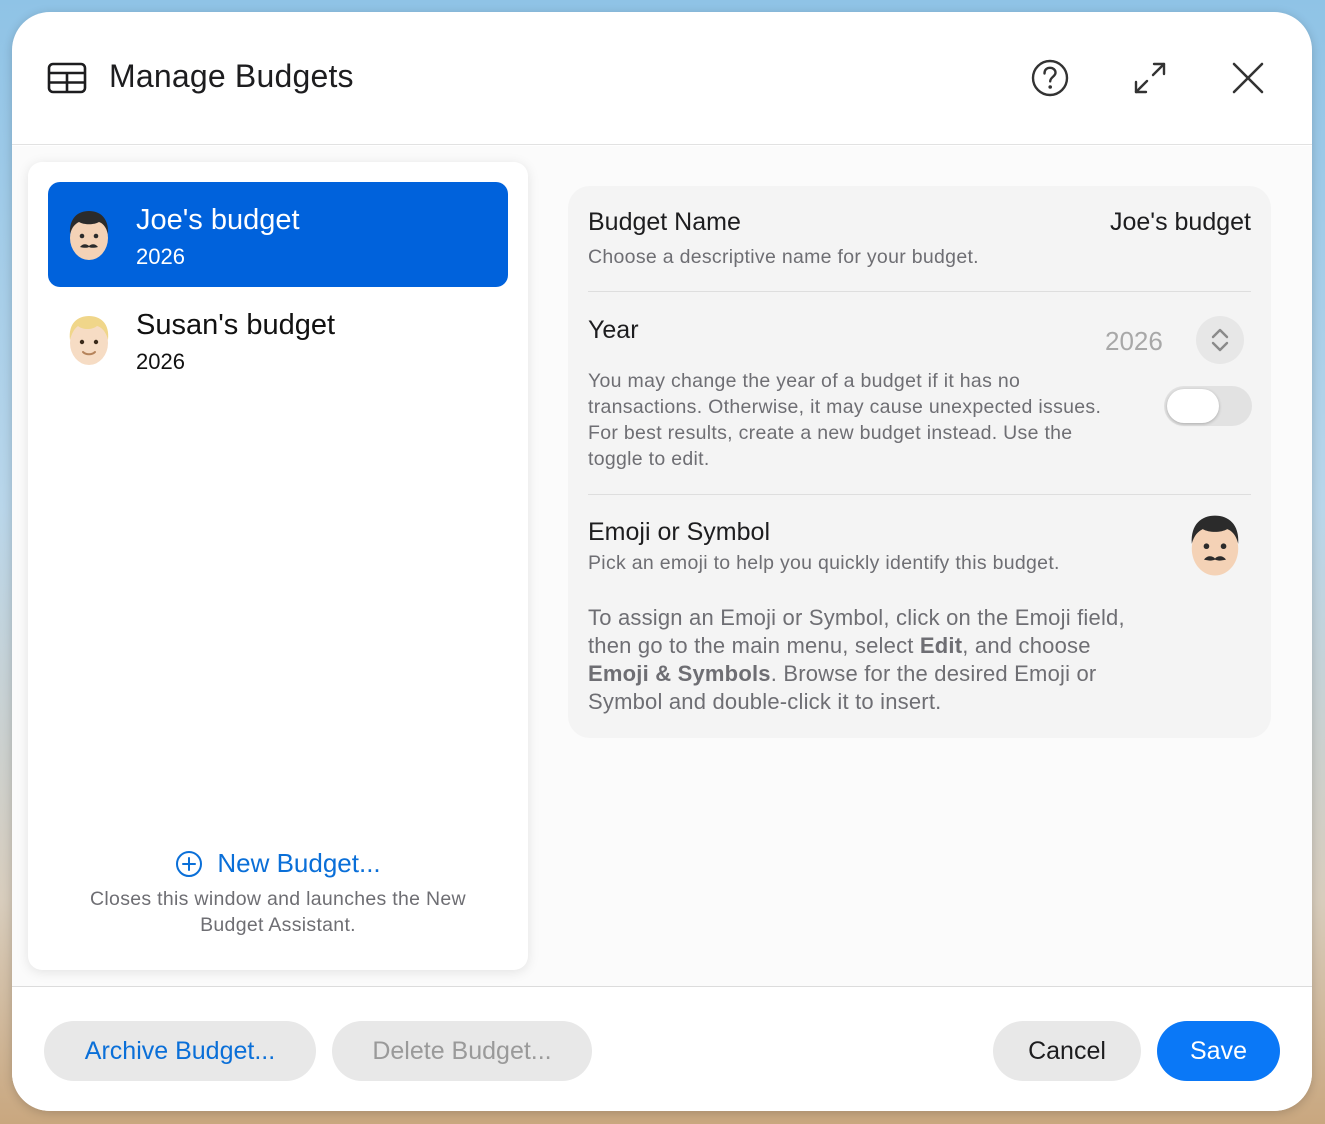  What do you see at coordinates (1067, 1051) in the screenshot?
I see `cancel-button: Cancel` at bounding box center [1067, 1051].